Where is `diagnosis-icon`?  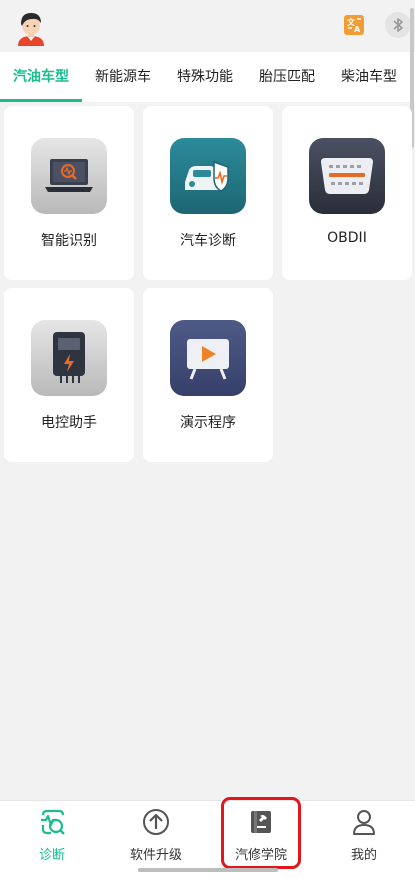 diagnosis-icon is located at coordinates (53, 822).